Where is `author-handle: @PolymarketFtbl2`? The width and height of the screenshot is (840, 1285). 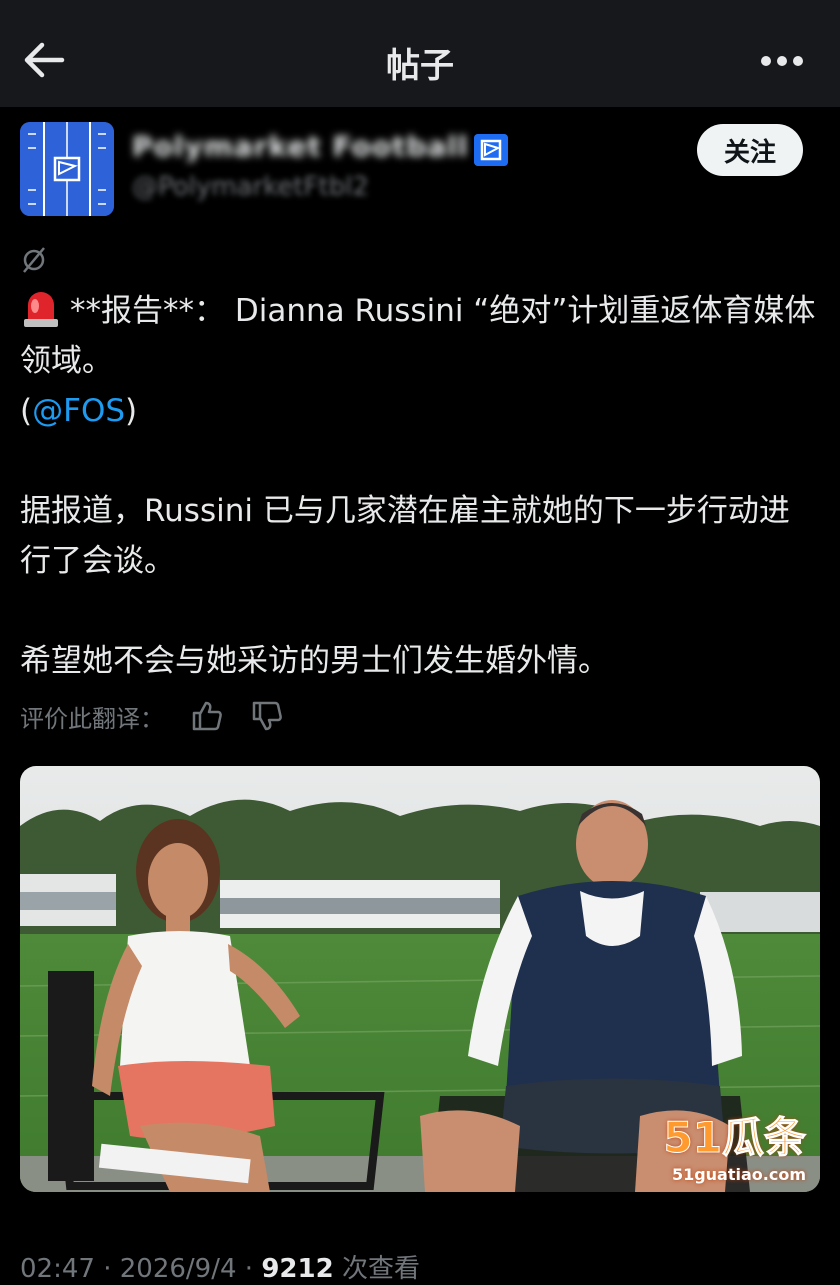 author-handle: @PolymarketFtbl2 is located at coordinates (250, 187).